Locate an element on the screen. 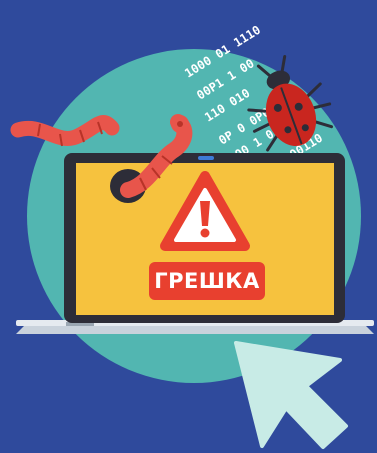 Image resolution: width=377 pixels, height=453 pixels. error-label: ГРЕШКА is located at coordinates (207, 281).